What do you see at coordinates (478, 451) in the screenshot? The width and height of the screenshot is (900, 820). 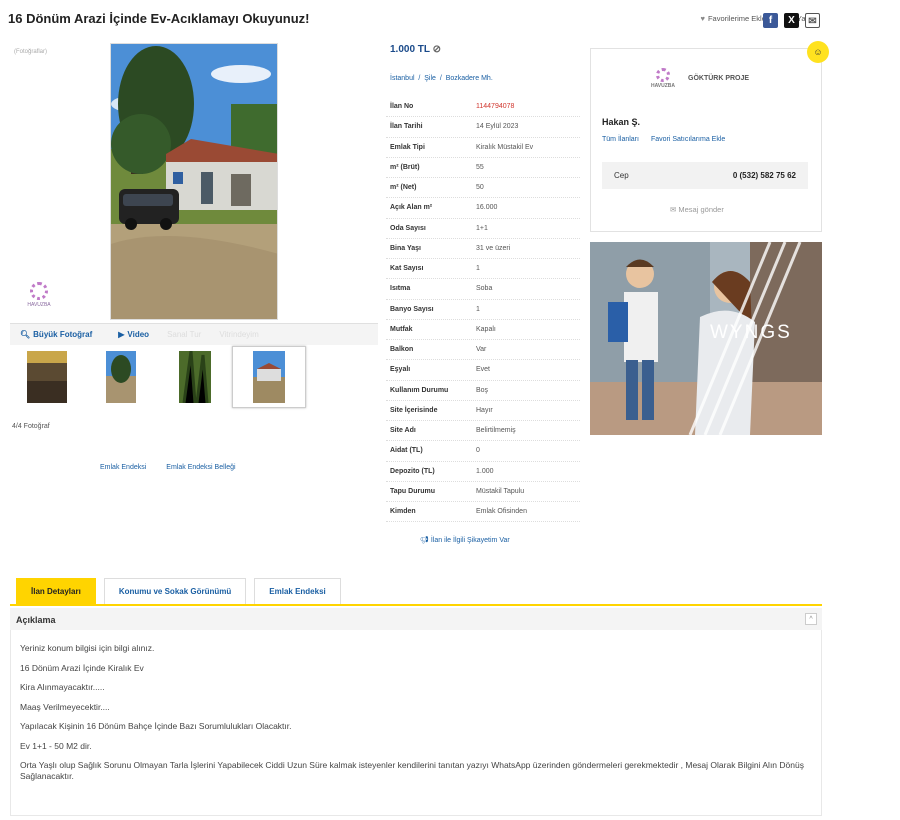 I see `detail-value: 0` at bounding box center [478, 451].